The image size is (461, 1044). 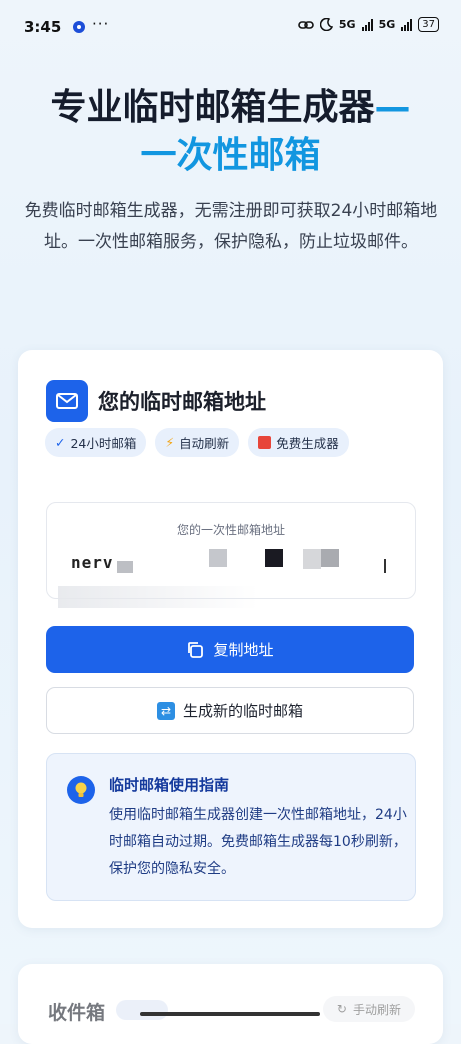 I want to click on refresh-small-icon: ↻, so click(x=341, y=1009).